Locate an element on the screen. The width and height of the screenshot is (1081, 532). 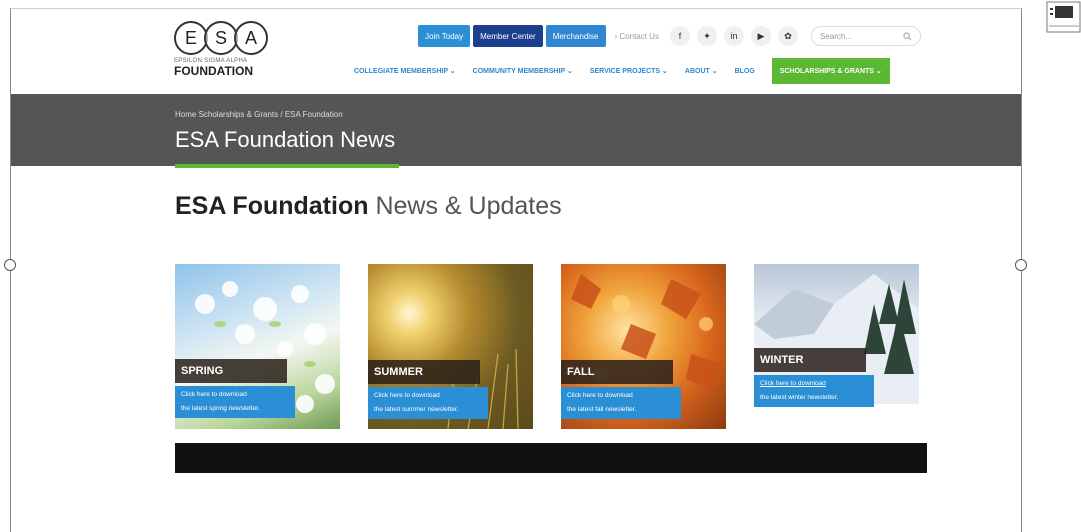
nav-community-membership: COMMUNITY MEMBERSHIP ⌄ is located at coordinates (523, 71).